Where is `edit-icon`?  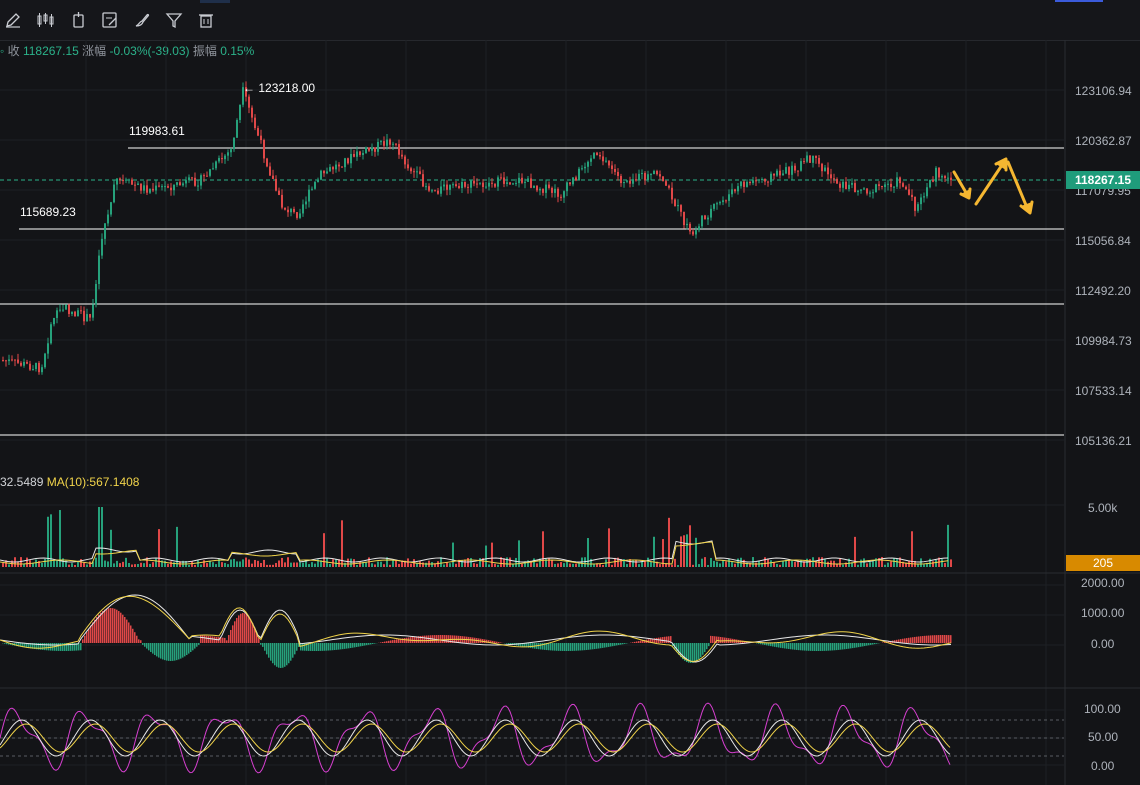
edit-icon is located at coordinates (111, 21).